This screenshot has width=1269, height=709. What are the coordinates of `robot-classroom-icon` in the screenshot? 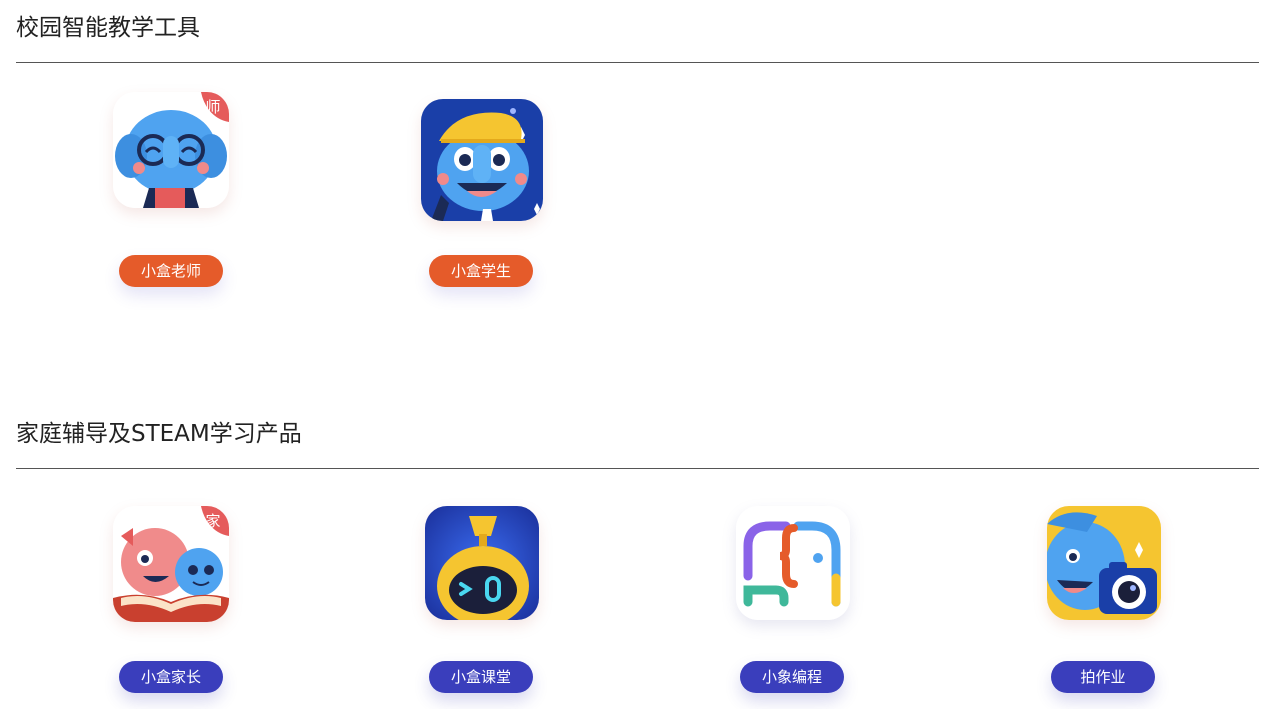 It's located at (482, 563).